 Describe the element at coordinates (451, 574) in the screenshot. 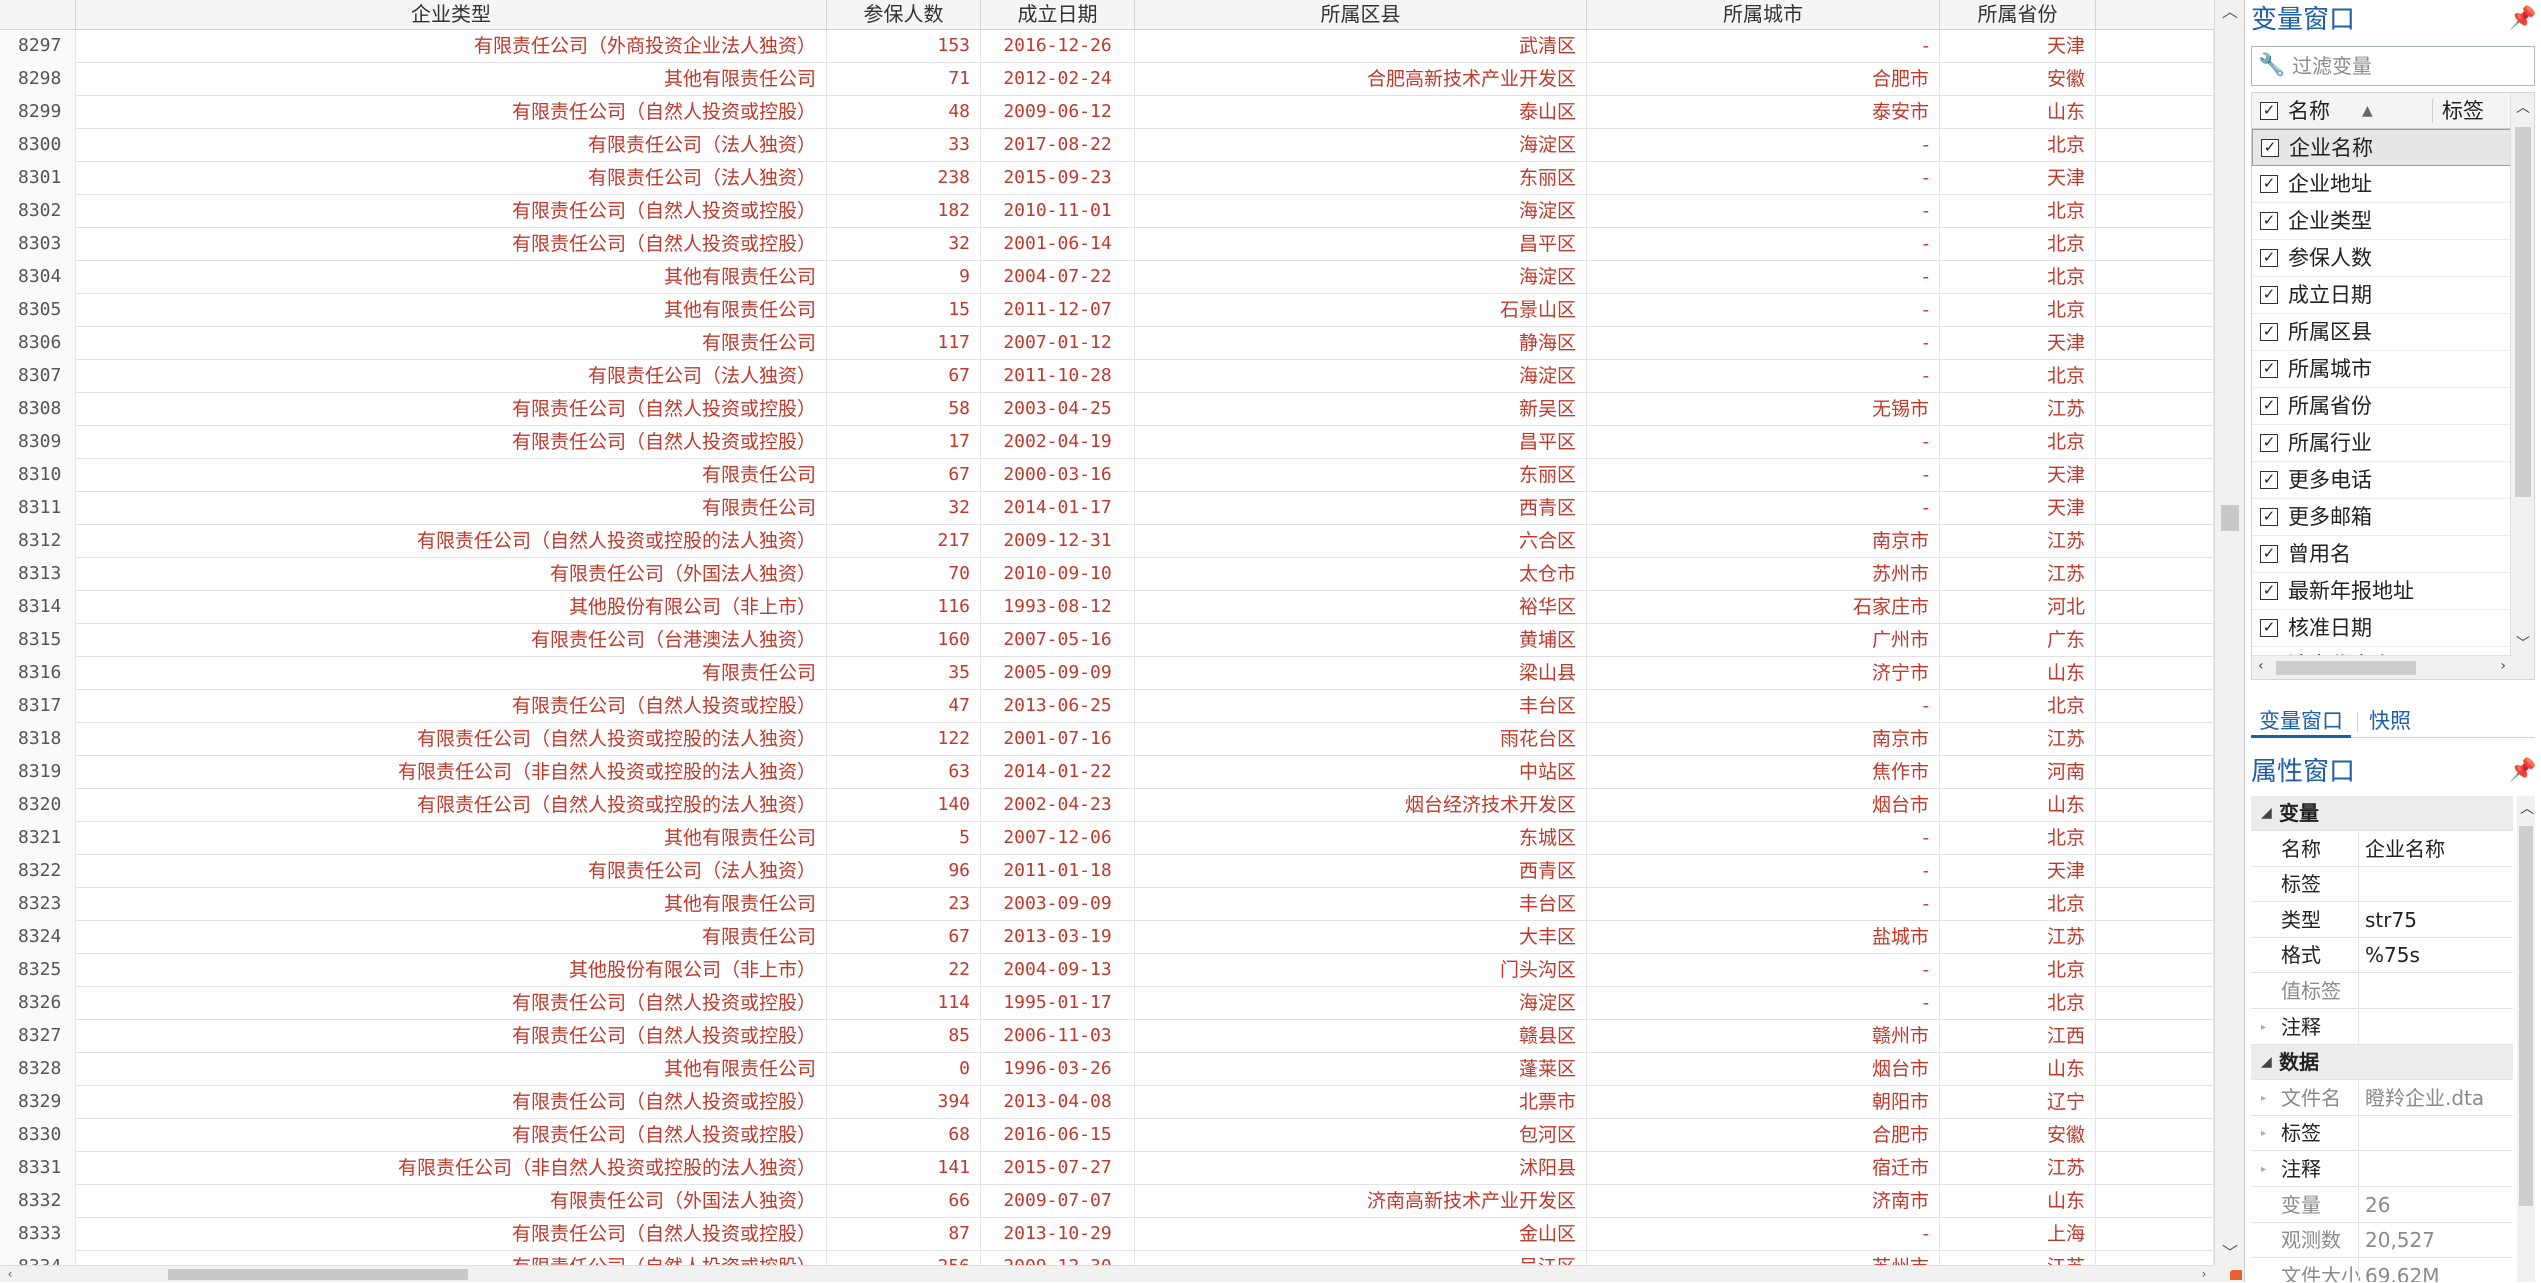

I see `cell-enterprise-type: 有限责任公司（外国法人独资）` at that location.